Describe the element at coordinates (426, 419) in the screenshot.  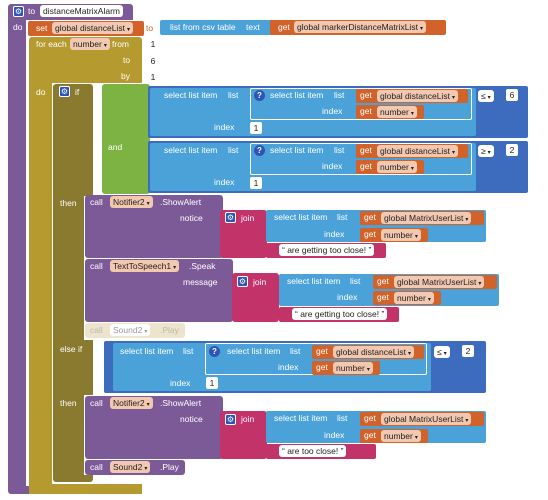
I see `get-user-3-field: global MatrixUserList ▾` at that location.